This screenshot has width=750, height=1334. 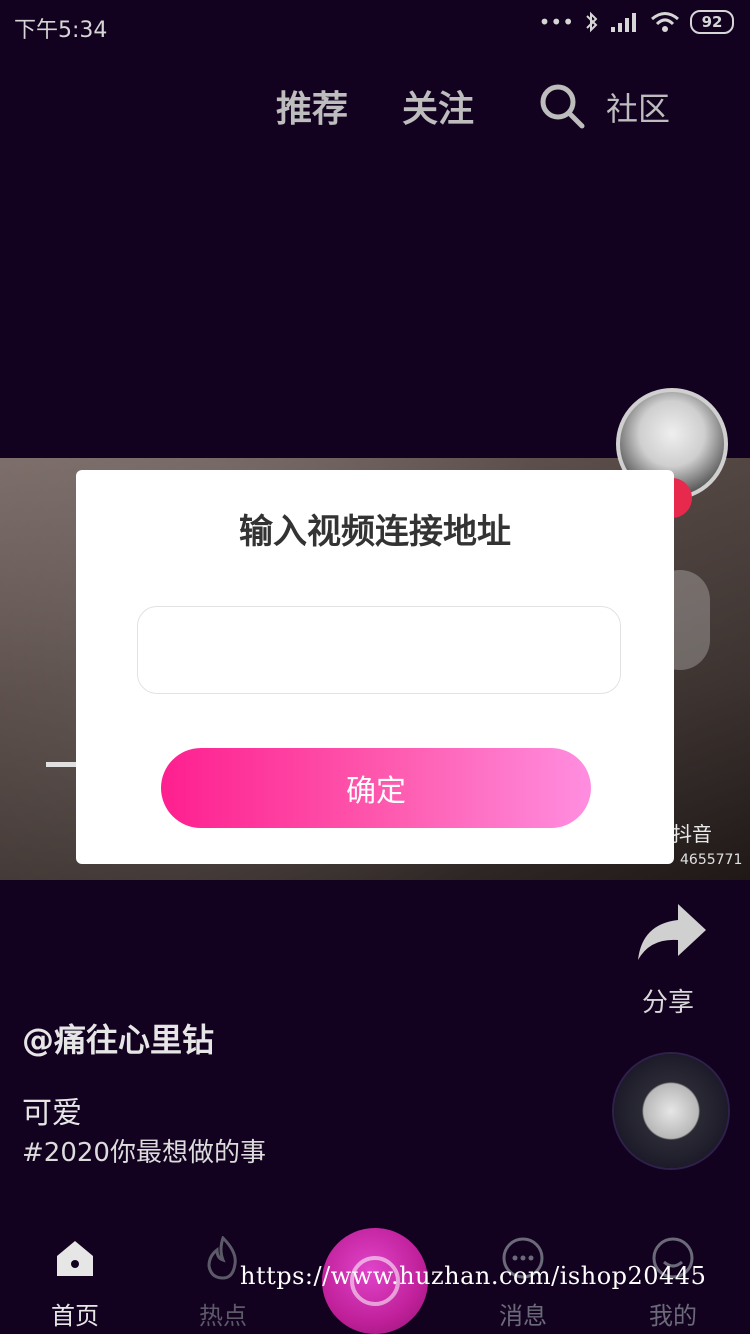 I want to click on dialog-title: 输入视频连接地址, so click(x=375, y=532).